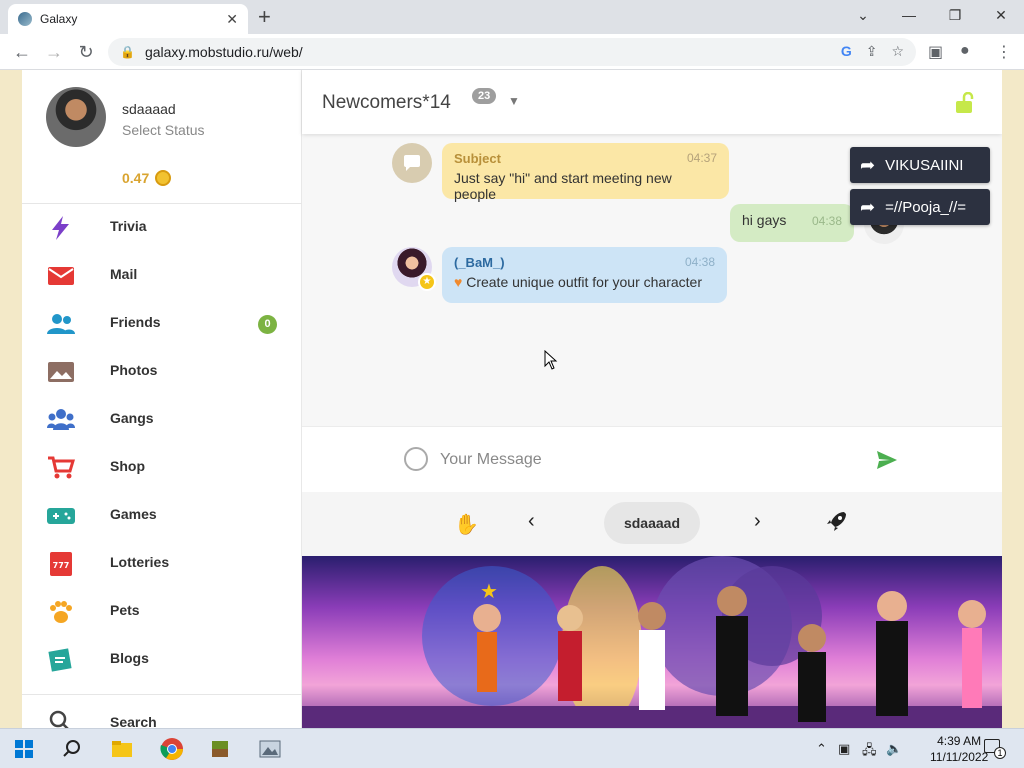  I want to click on sidebar-item-blogs: Blogs, so click(162, 660).